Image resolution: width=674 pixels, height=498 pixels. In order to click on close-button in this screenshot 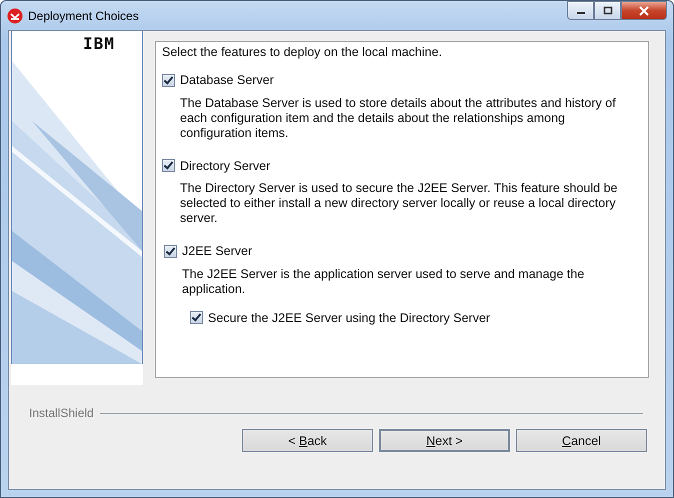, I will do `click(644, 10)`.